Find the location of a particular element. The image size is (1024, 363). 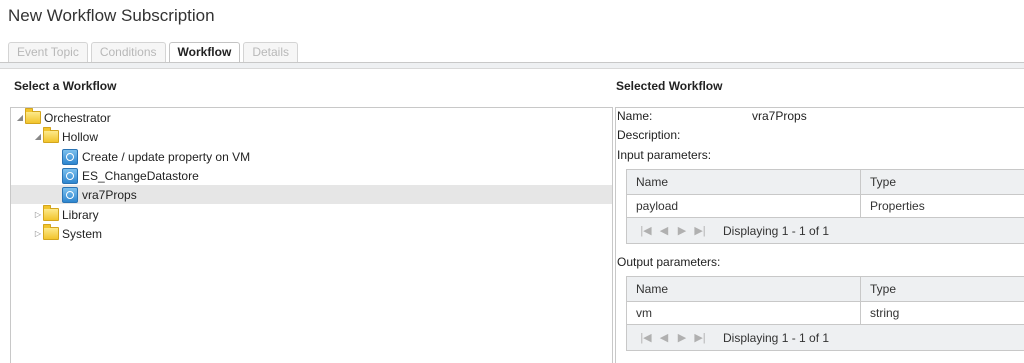

param-name: vm is located at coordinates (744, 313).